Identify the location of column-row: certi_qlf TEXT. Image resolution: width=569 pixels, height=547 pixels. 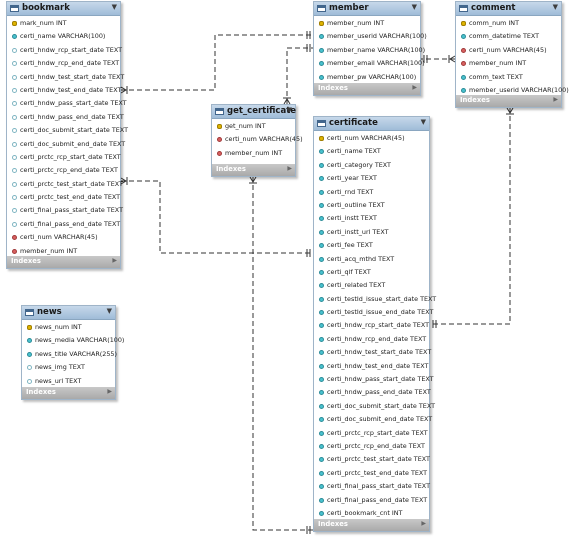
(371, 272).